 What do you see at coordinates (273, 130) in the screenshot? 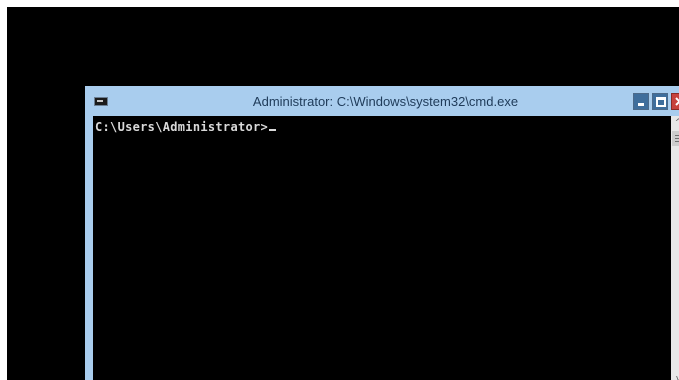
I see `text-cursor` at bounding box center [273, 130].